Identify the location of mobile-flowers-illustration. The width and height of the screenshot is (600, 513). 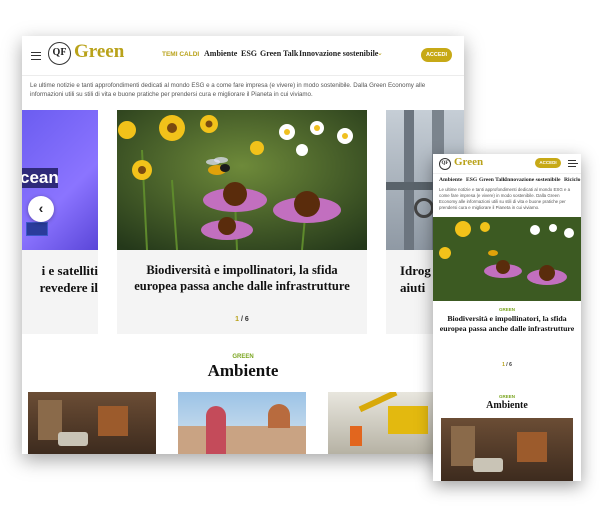
(507, 259).